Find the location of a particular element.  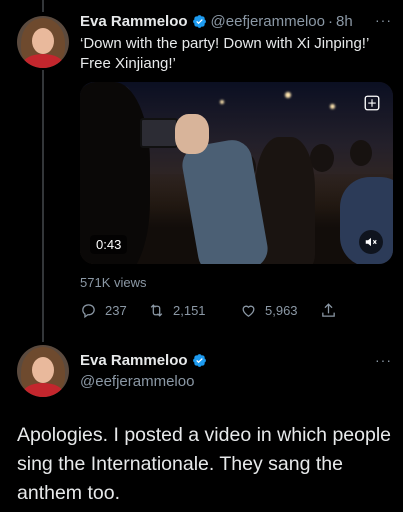

heart-icon is located at coordinates (248, 311).